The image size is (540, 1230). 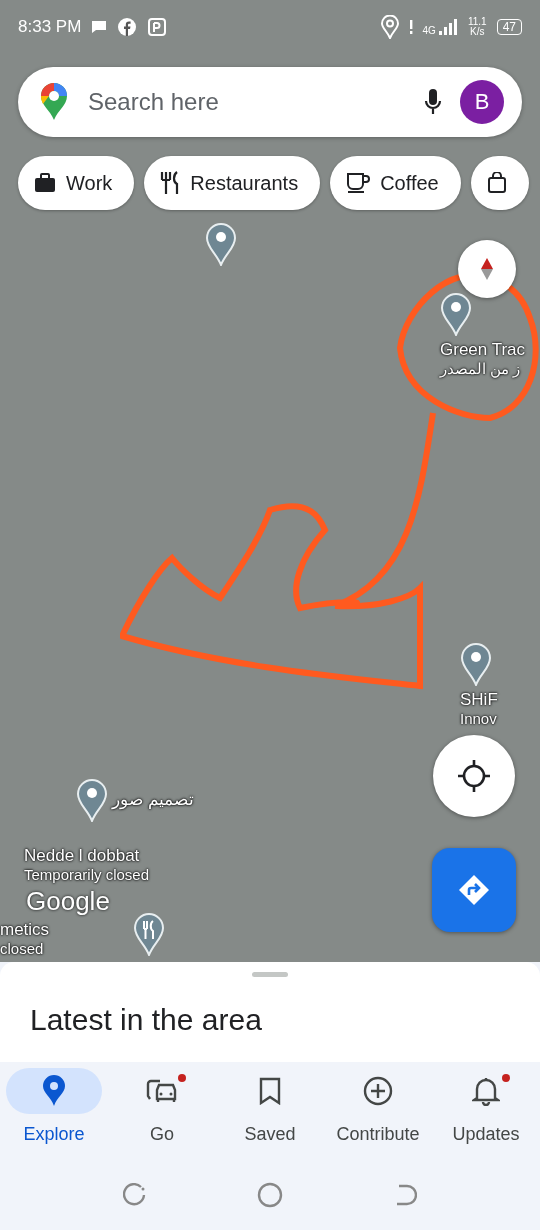 What do you see at coordinates (270, 1111) in the screenshot?
I see `nav-tab: Saved` at bounding box center [270, 1111].